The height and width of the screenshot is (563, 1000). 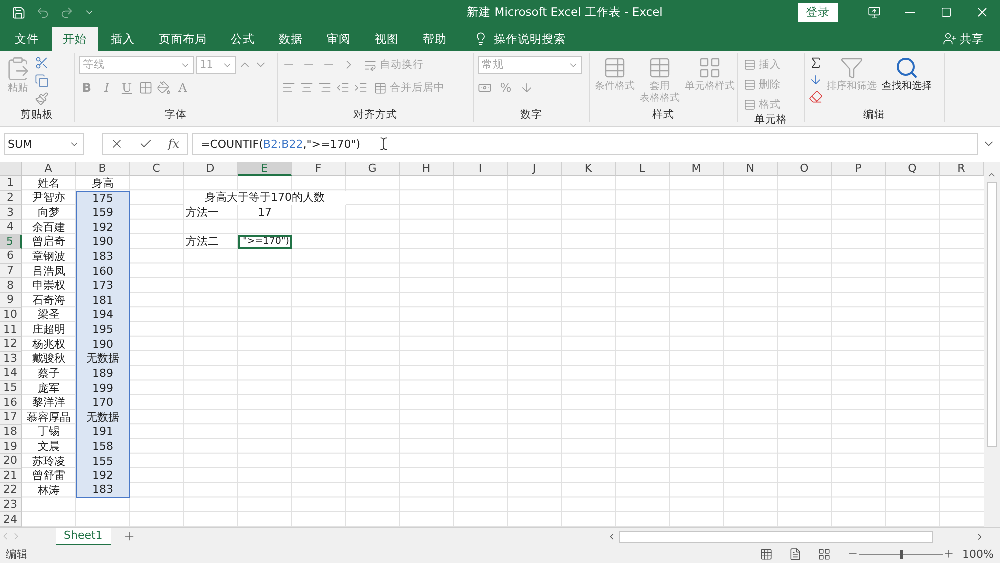 What do you see at coordinates (83, 537) in the screenshot?
I see `sheet-tab: Sheet1` at bounding box center [83, 537].